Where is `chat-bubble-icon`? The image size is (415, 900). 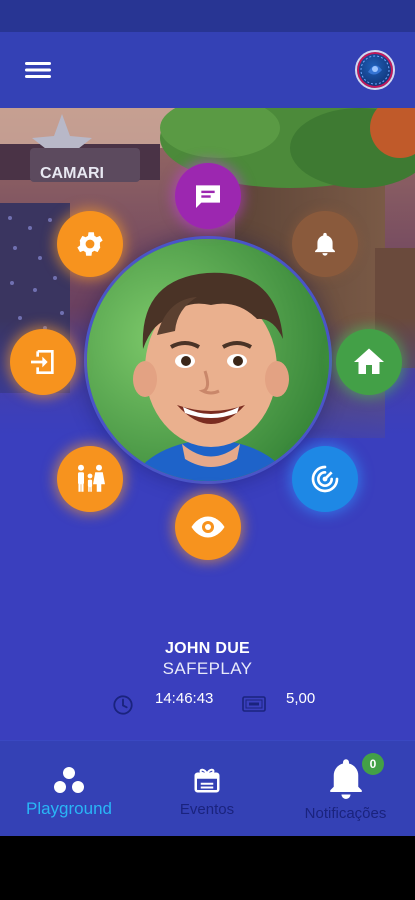 chat-bubble-icon is located at coordinates (208, 196).